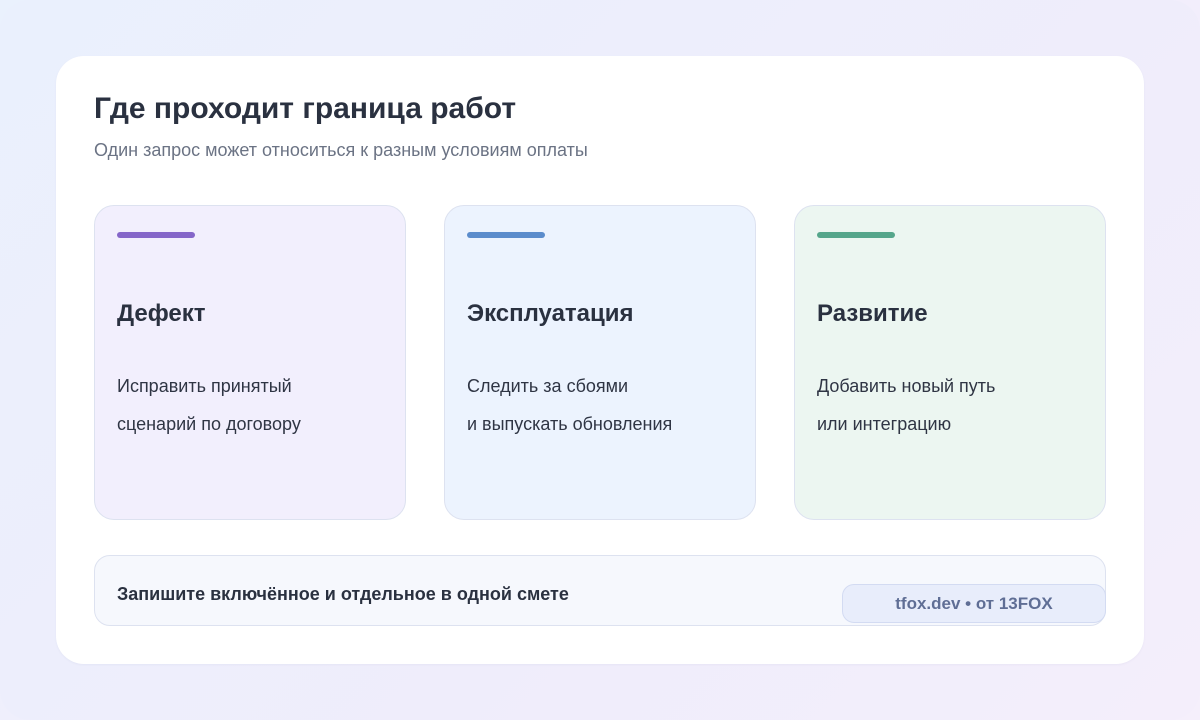 Image resolution: width=1200 pixels, height=720 pixels. What do you see at coordinates (884, 424) in the screenshot?
I see `tile-description-line: или интеграцию` at bounding box center [884, 424].